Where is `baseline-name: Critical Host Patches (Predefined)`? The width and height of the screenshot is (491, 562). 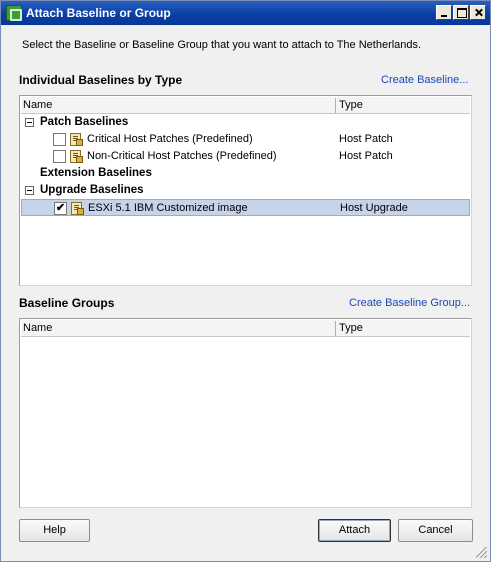
baseline-name: Critical Host Patches (Predefined) is located at coordinates (170, 139).